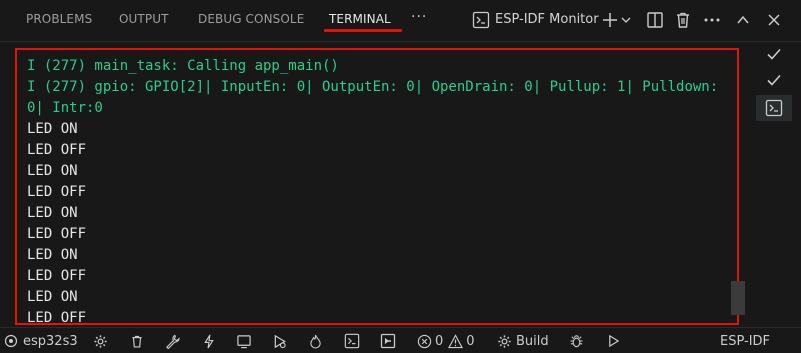  I want to click on more-actions-icon, so click(712, 20).